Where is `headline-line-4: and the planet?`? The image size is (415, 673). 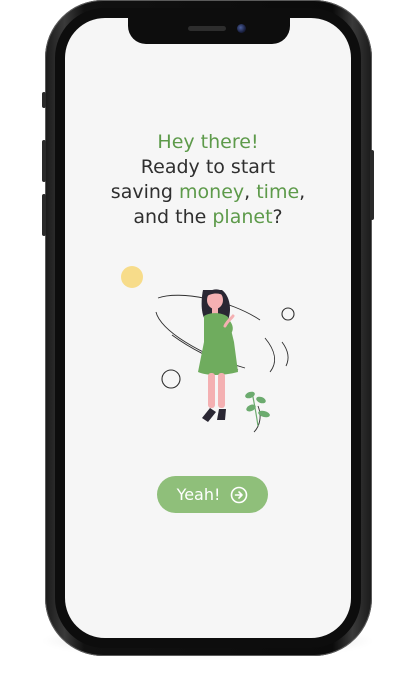
headline-line-4: and the planet? is located at coordinates (208, 217).